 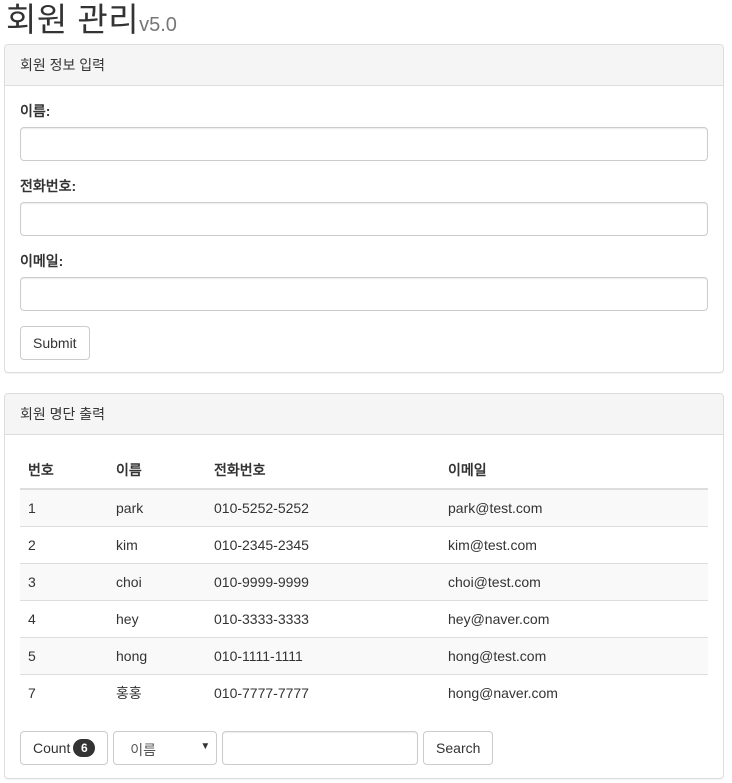 What do you see at coordinates (157, 619) in the screenshot?
I see `cell-name: hey` at bounding box center [157, 619].